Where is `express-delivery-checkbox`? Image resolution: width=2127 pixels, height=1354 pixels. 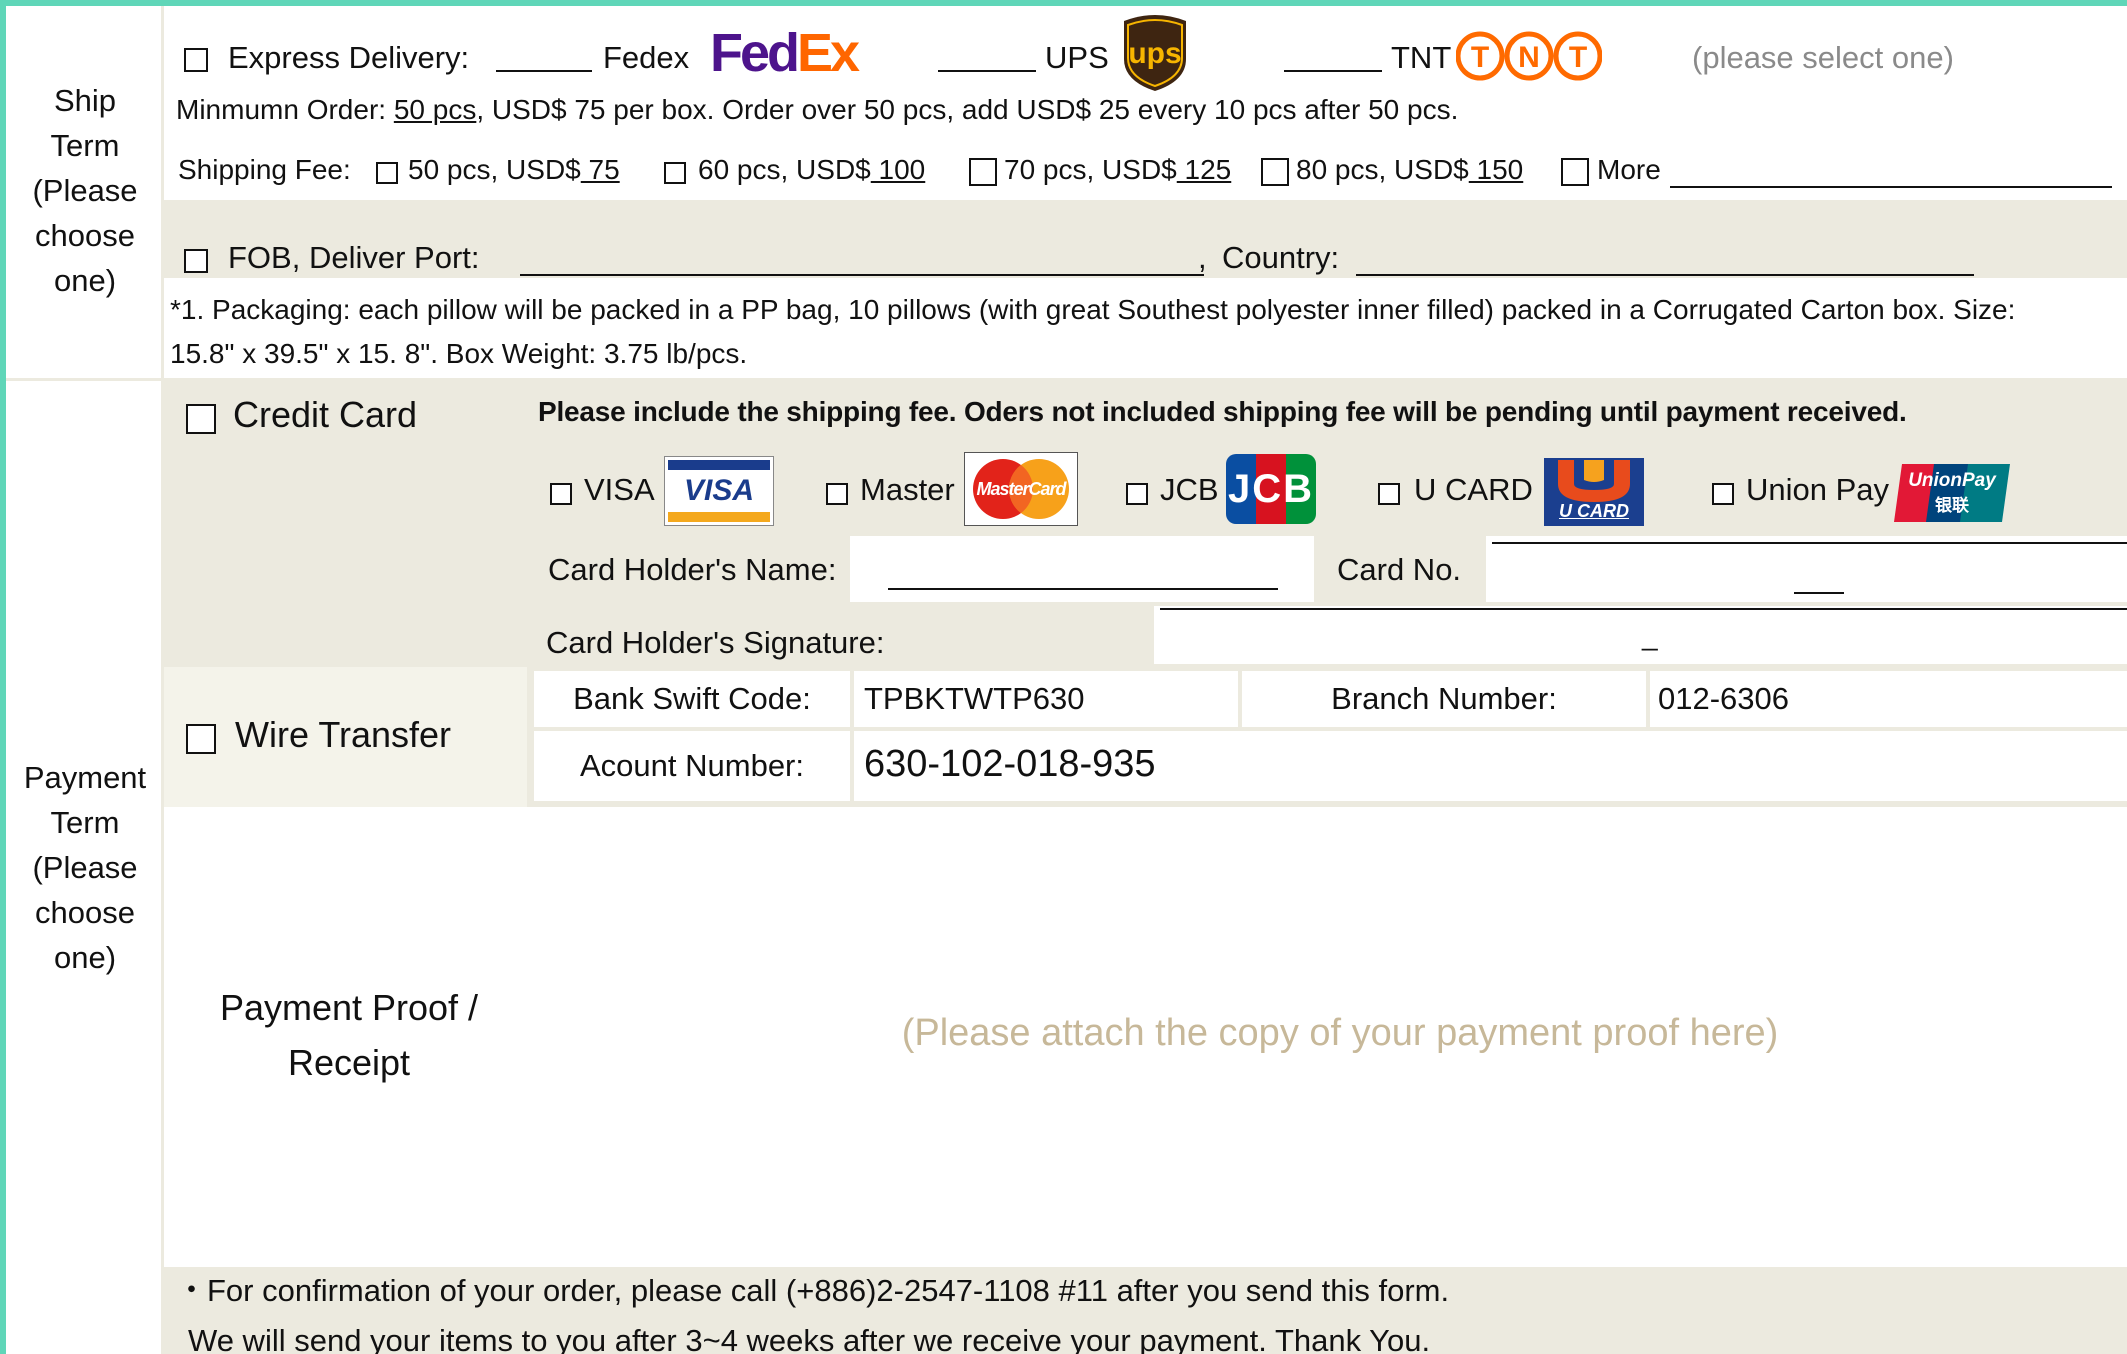 express-delivery-checkbox is located at coordinates (196, 60).